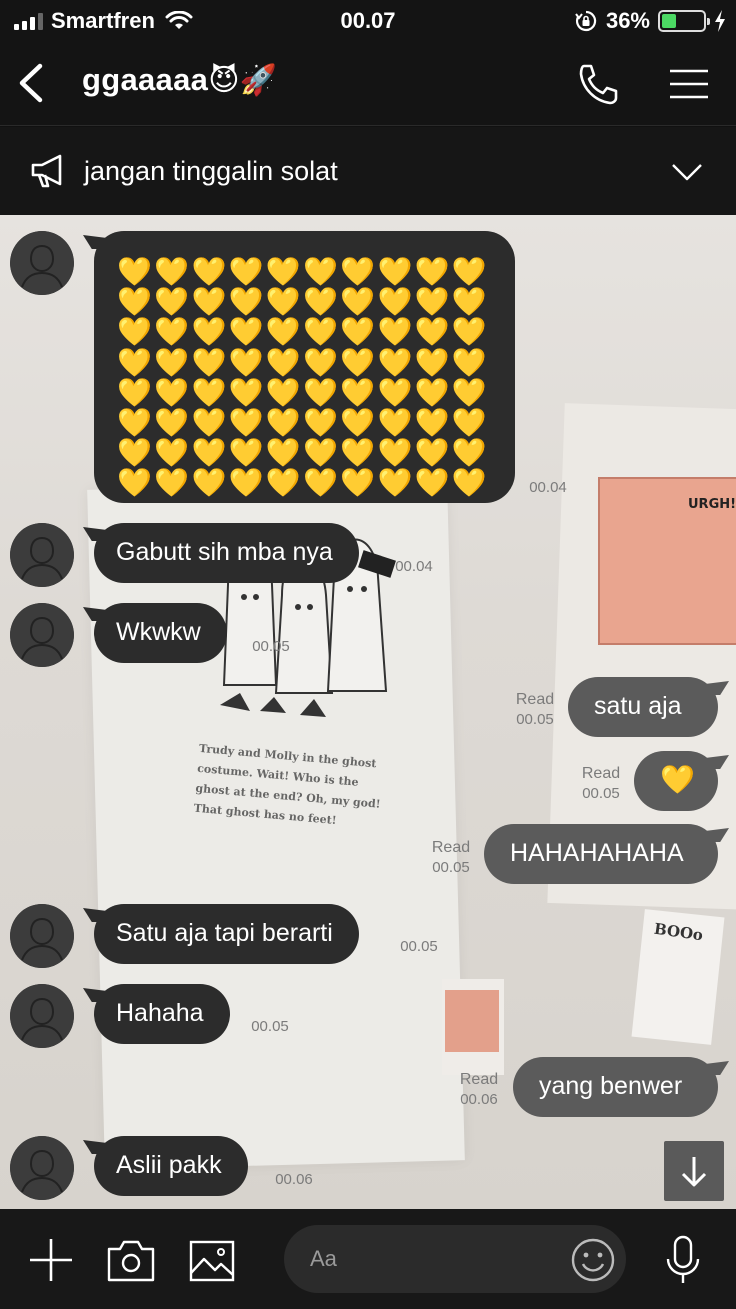  What do you see at coordinates (155, 633) in the screenshot?
I see `message-bubble-incoming: Wkwkw` at bounding box center [155, 633].